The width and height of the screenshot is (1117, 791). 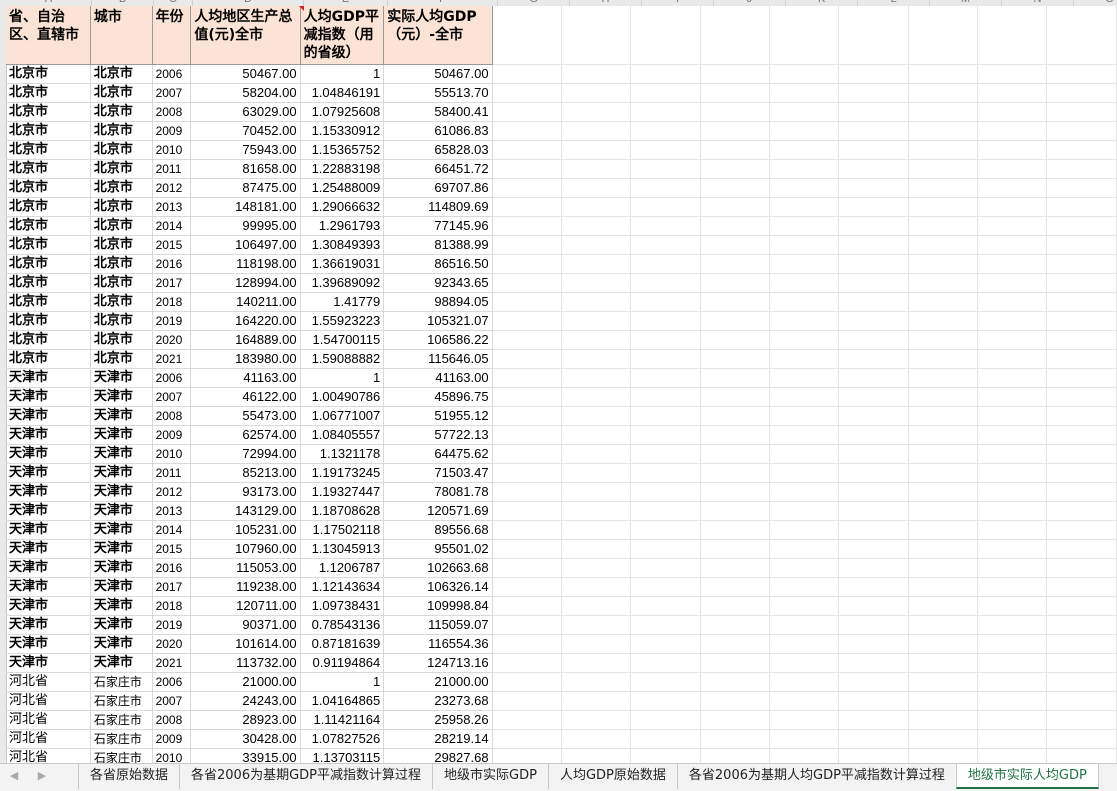 I want to click on cell-gdp-per-capita: 50467.00, so click(x=245, y=74).